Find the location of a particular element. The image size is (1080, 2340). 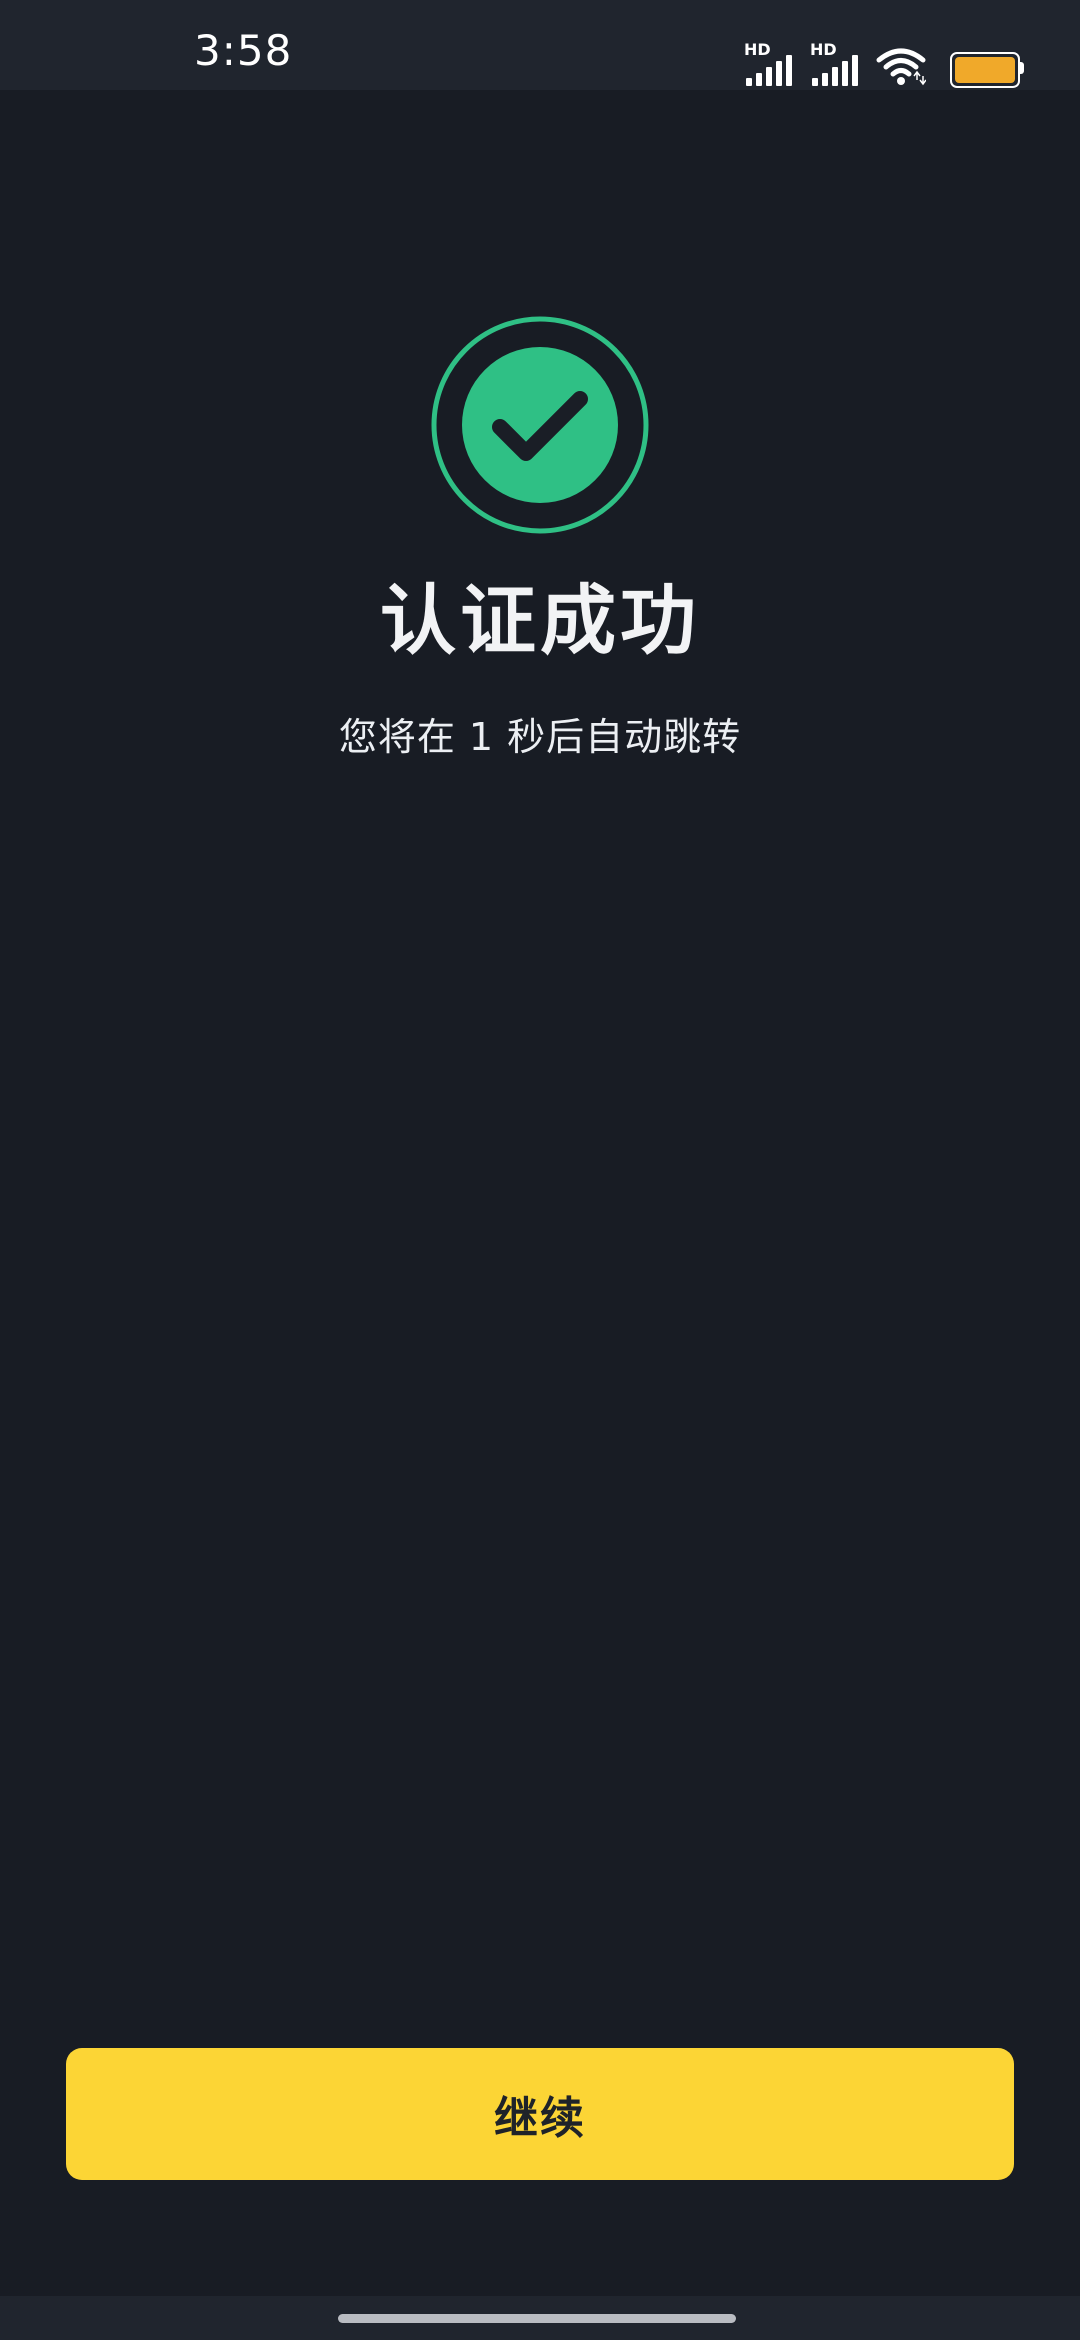

status-bar: 3:58 HD HD is located at coordinates (540, 45).